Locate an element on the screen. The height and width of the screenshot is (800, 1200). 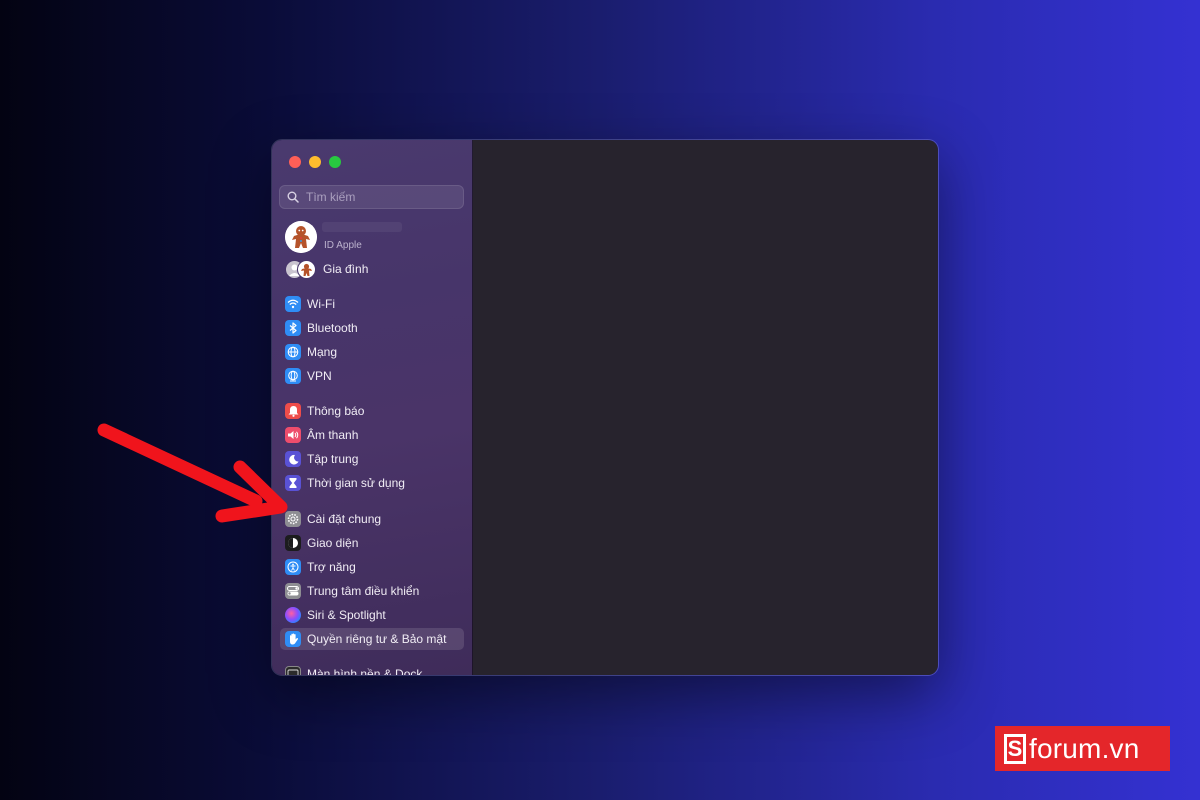
sidebar-item-vpn: VPN is located at coordinates (372, 376).